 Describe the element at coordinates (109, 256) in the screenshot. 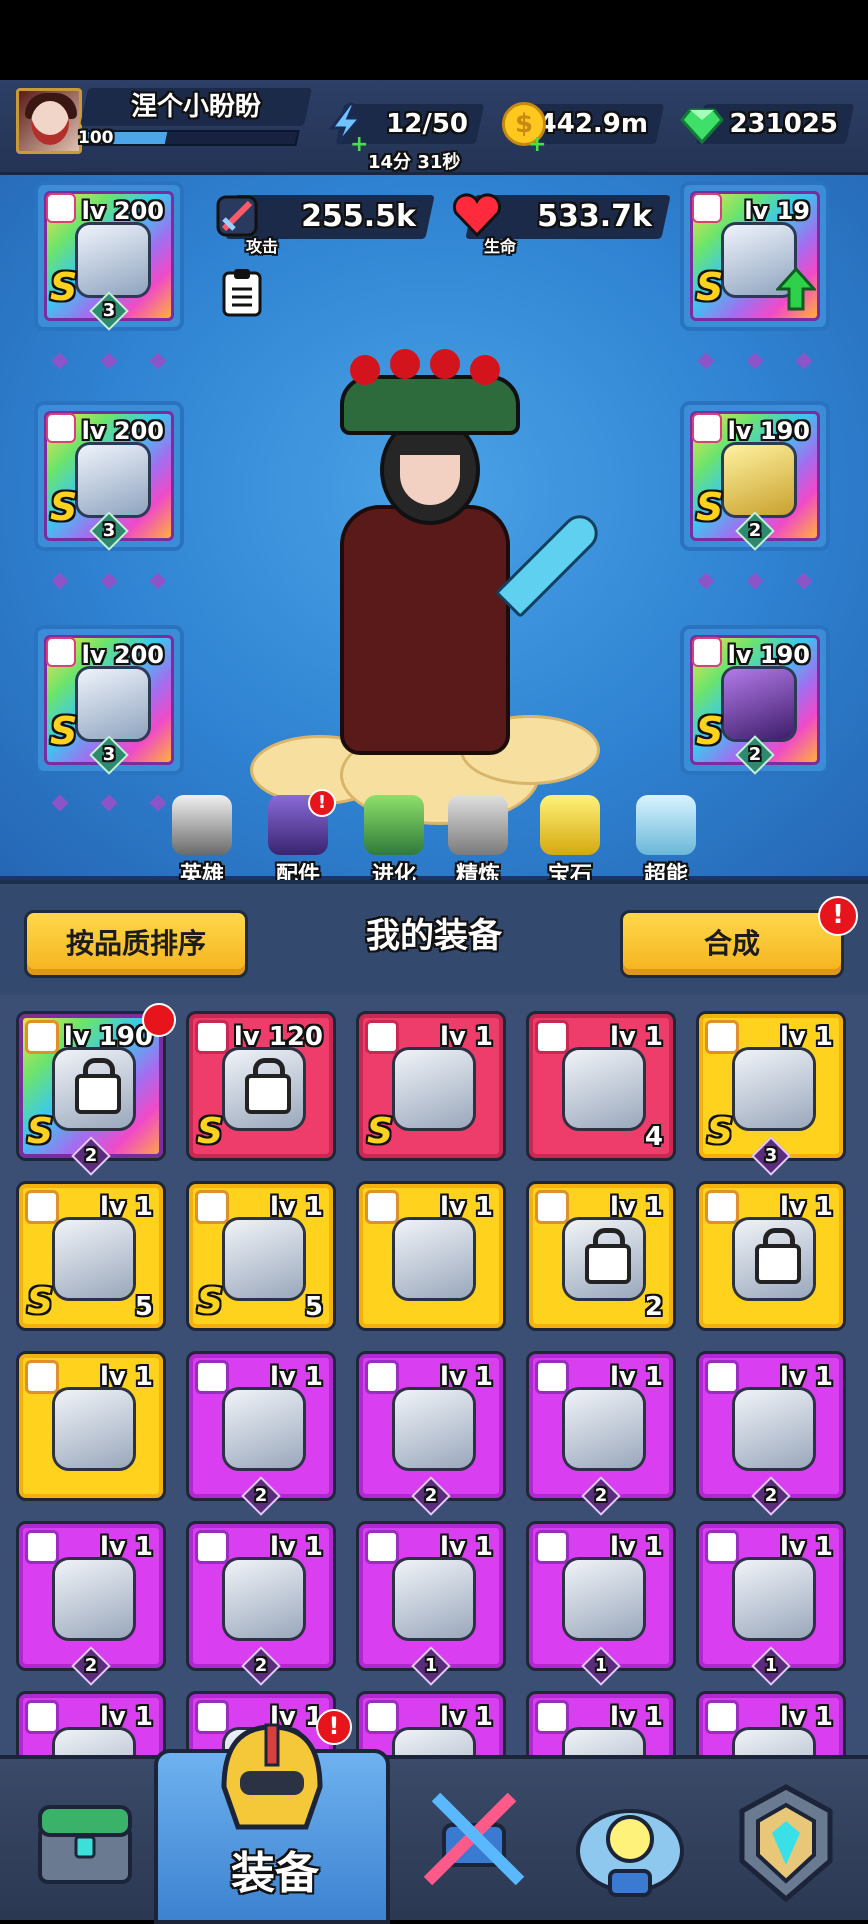

I see `equipped-slot-weapon: lv 200 S 3` at that location.